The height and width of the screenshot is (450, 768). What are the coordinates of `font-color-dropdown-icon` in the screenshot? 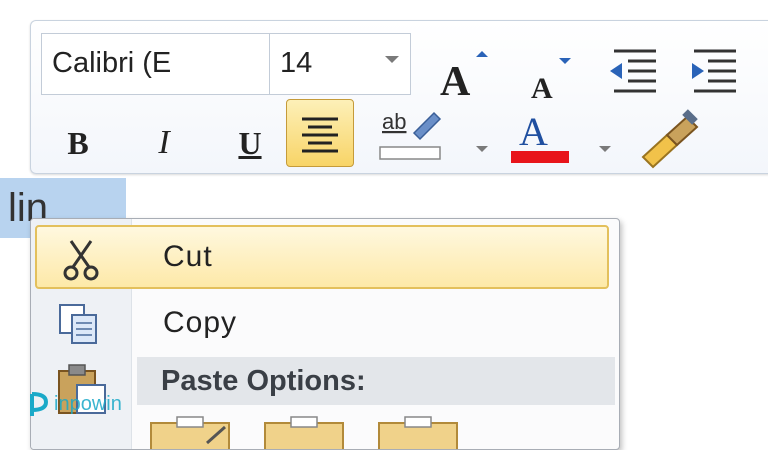 It's located at (605, 149).